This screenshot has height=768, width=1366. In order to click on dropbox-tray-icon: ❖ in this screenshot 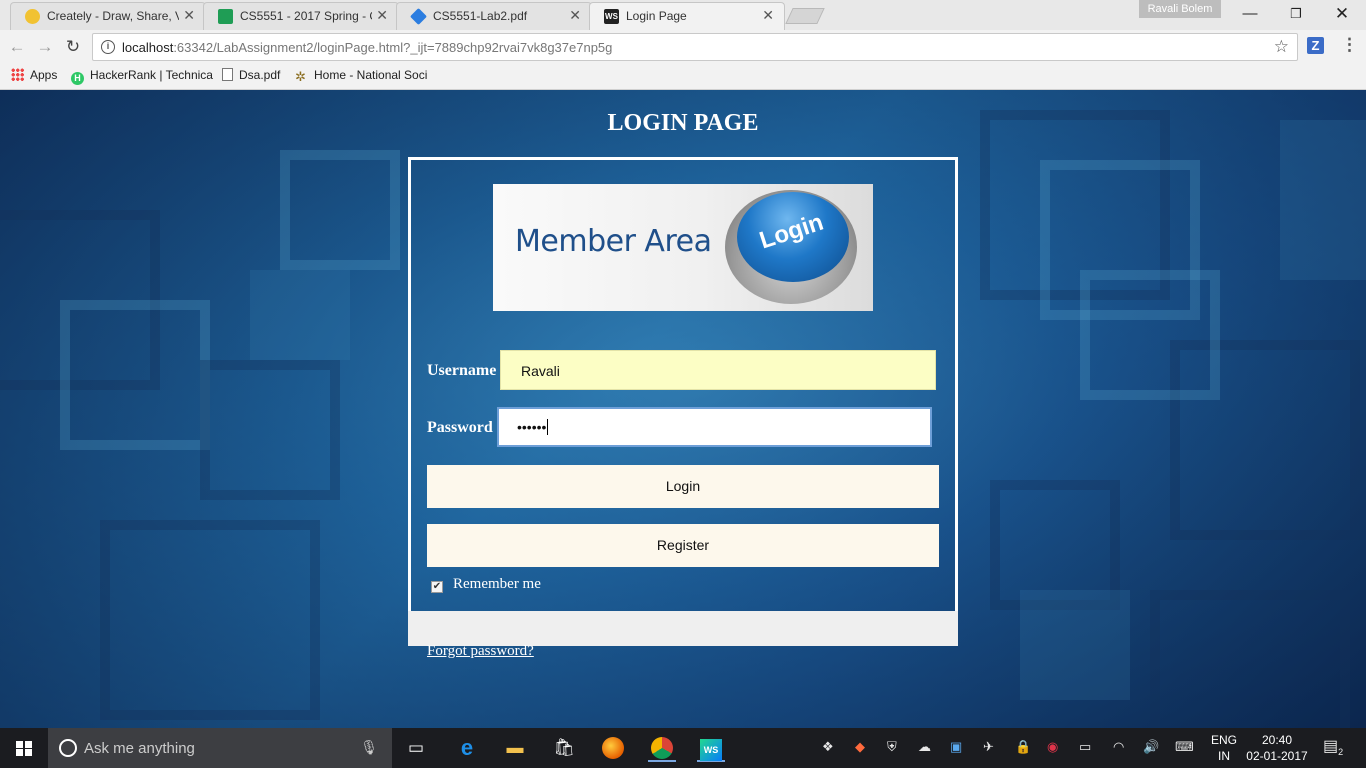, I will do `click(828, 747)`.